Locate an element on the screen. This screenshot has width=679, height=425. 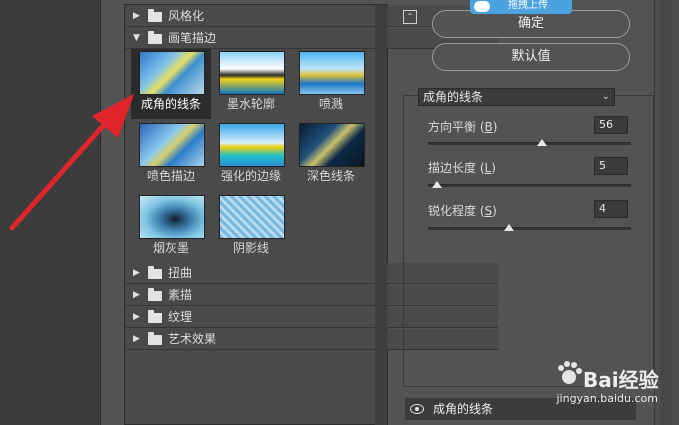
ok-button: 确定 is located at coordinates (531, 24).